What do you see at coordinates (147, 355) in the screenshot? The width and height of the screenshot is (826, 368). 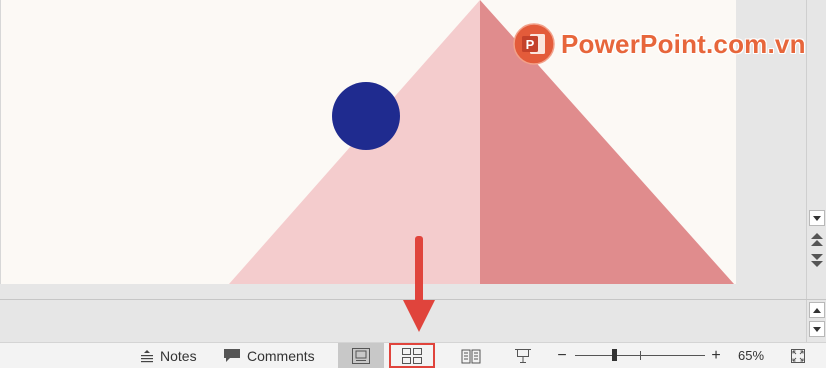 I see `notes-icon` at bounding box center [147, 355].